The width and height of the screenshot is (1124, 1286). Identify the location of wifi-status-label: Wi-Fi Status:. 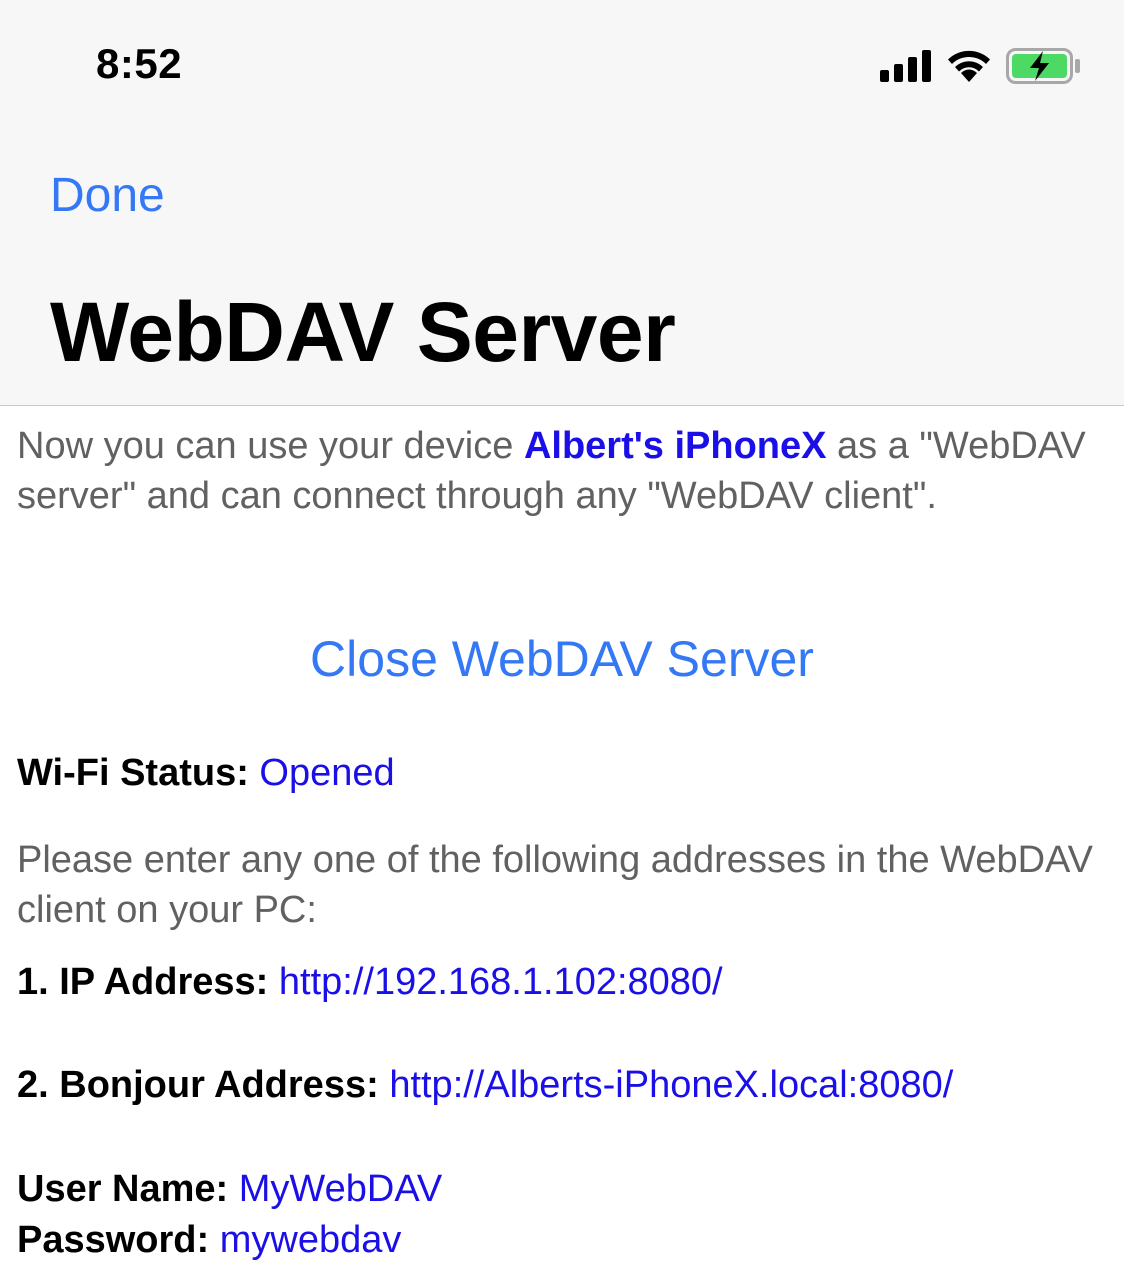
(133, 773).